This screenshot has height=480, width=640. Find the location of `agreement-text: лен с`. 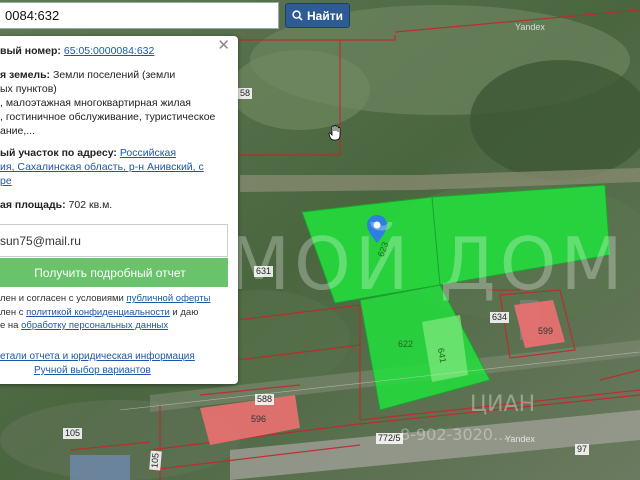

agreement-text: лен с is located at coordinates (12, 312).